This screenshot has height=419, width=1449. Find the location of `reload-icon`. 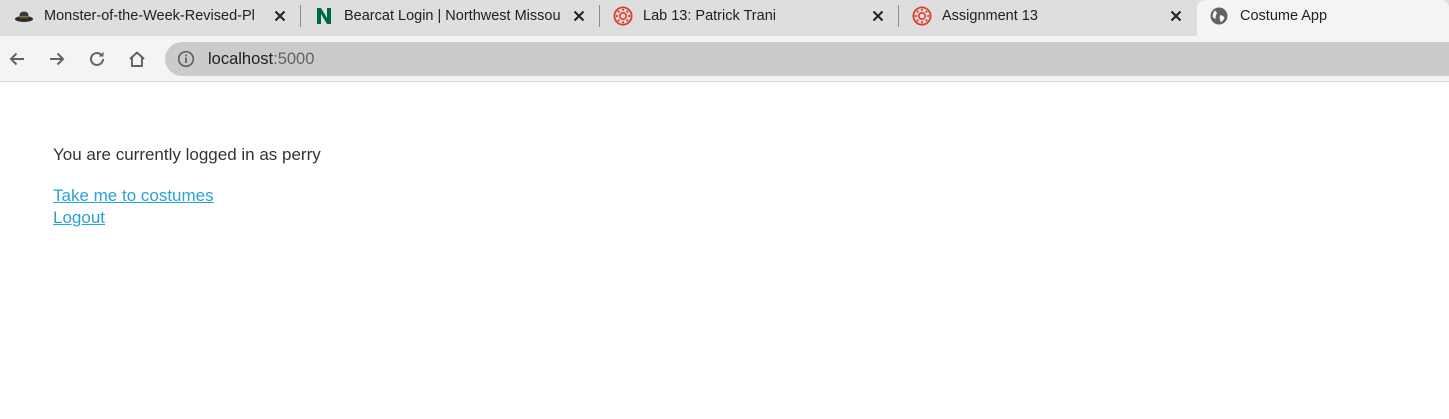

reload-icon is located at coordinates (97, 58).